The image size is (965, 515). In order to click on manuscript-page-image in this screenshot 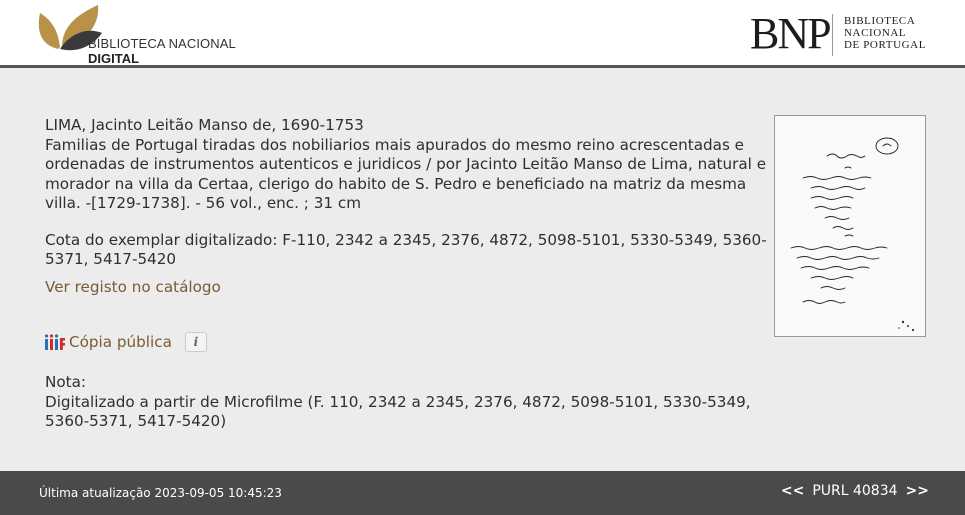, I will do `click(850, 226)`.